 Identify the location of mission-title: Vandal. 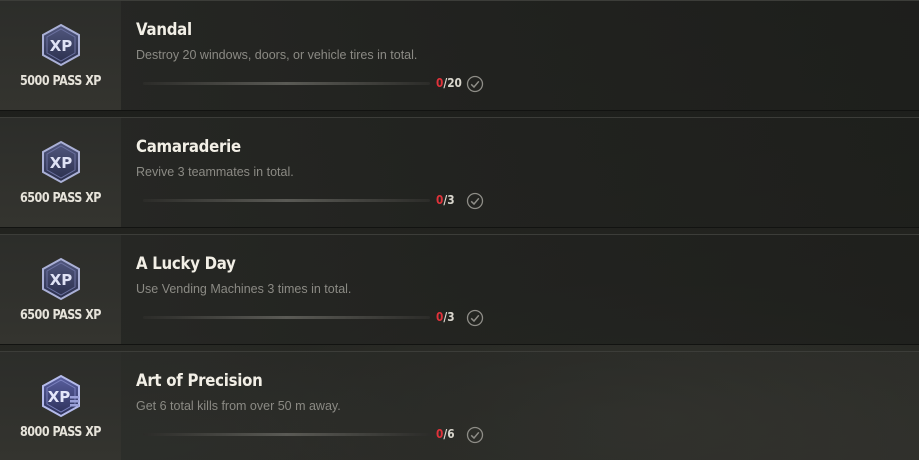
(164, 30).